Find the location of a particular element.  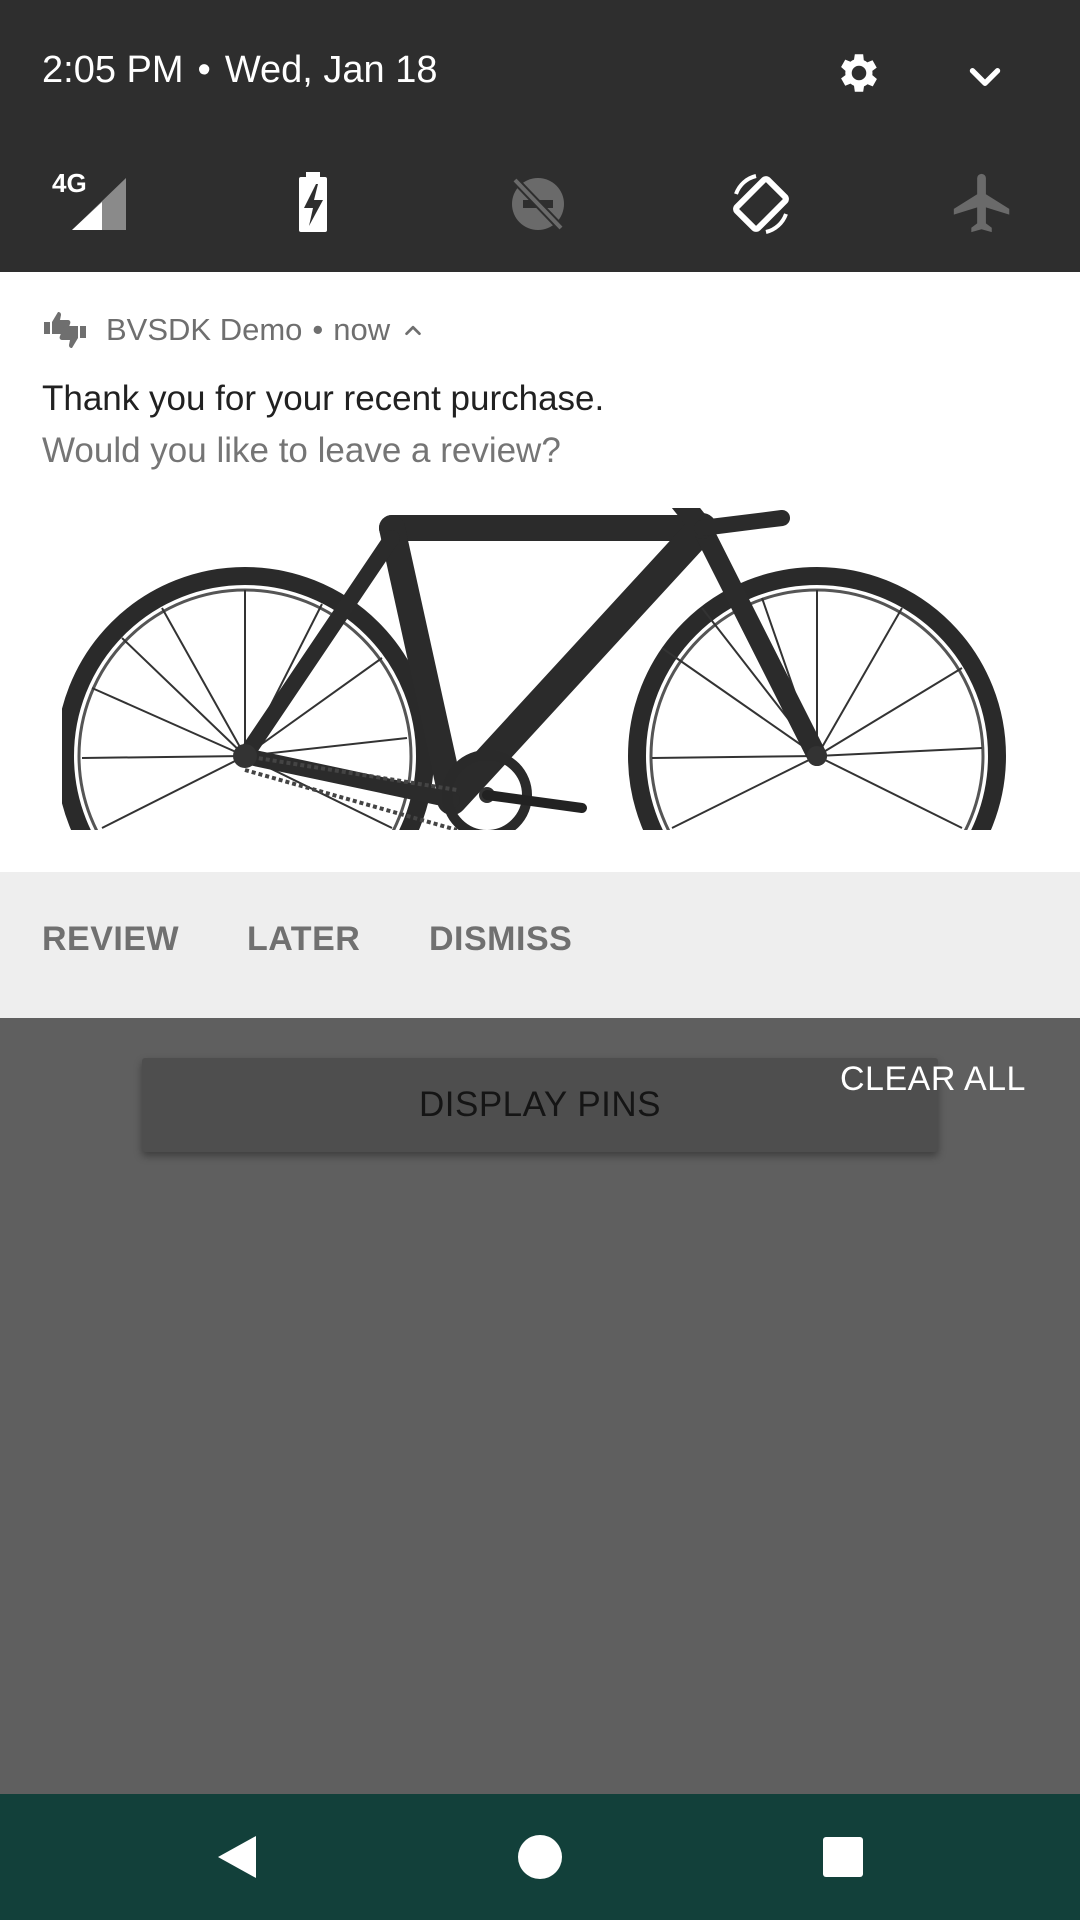

navigation-bar is located at coordinates (540, 1857).